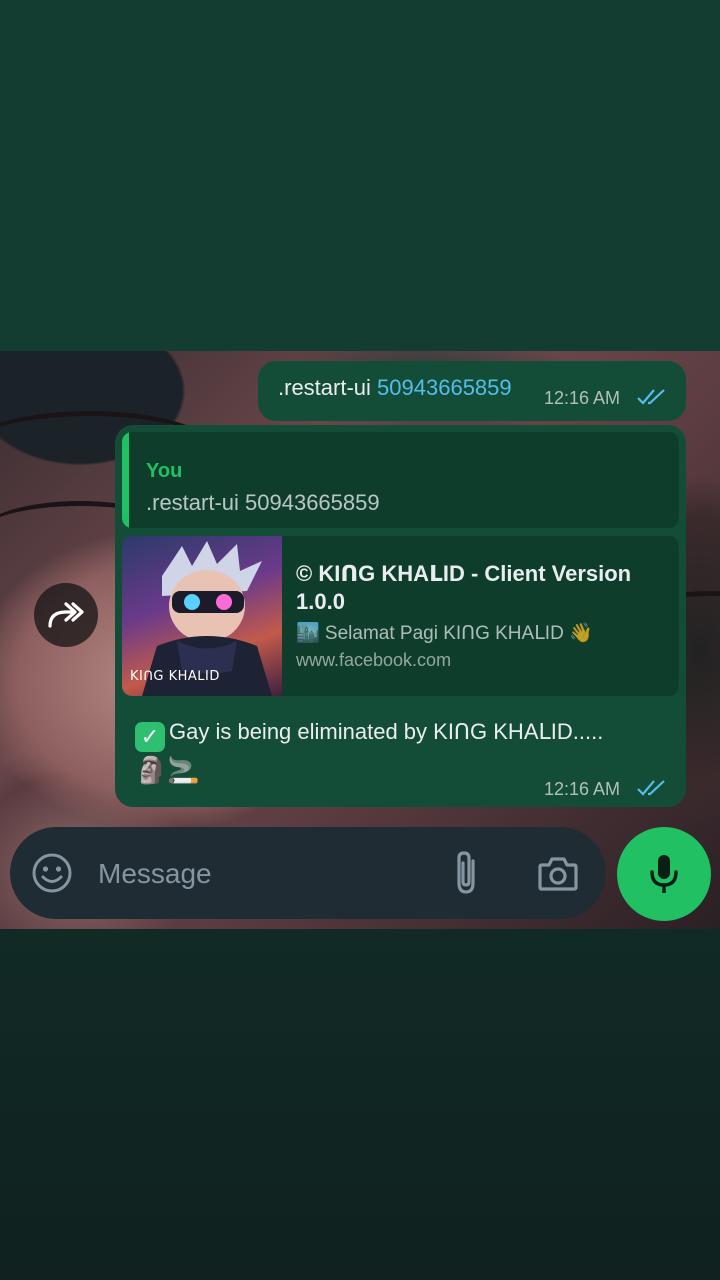 This screenshot has height=1280, width=720. What do you see at coordinates (444, 387) in the screenshot?
I see `phone-link: 50943665859` at bounding box center [444, 387].